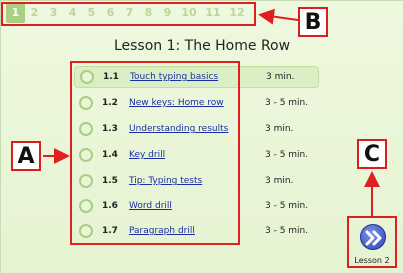 The image size is (404, 274). What do you see at coordinates (372, 154) in the screenshot?
I see `callout-c: C` at bounding box center [372, 154].